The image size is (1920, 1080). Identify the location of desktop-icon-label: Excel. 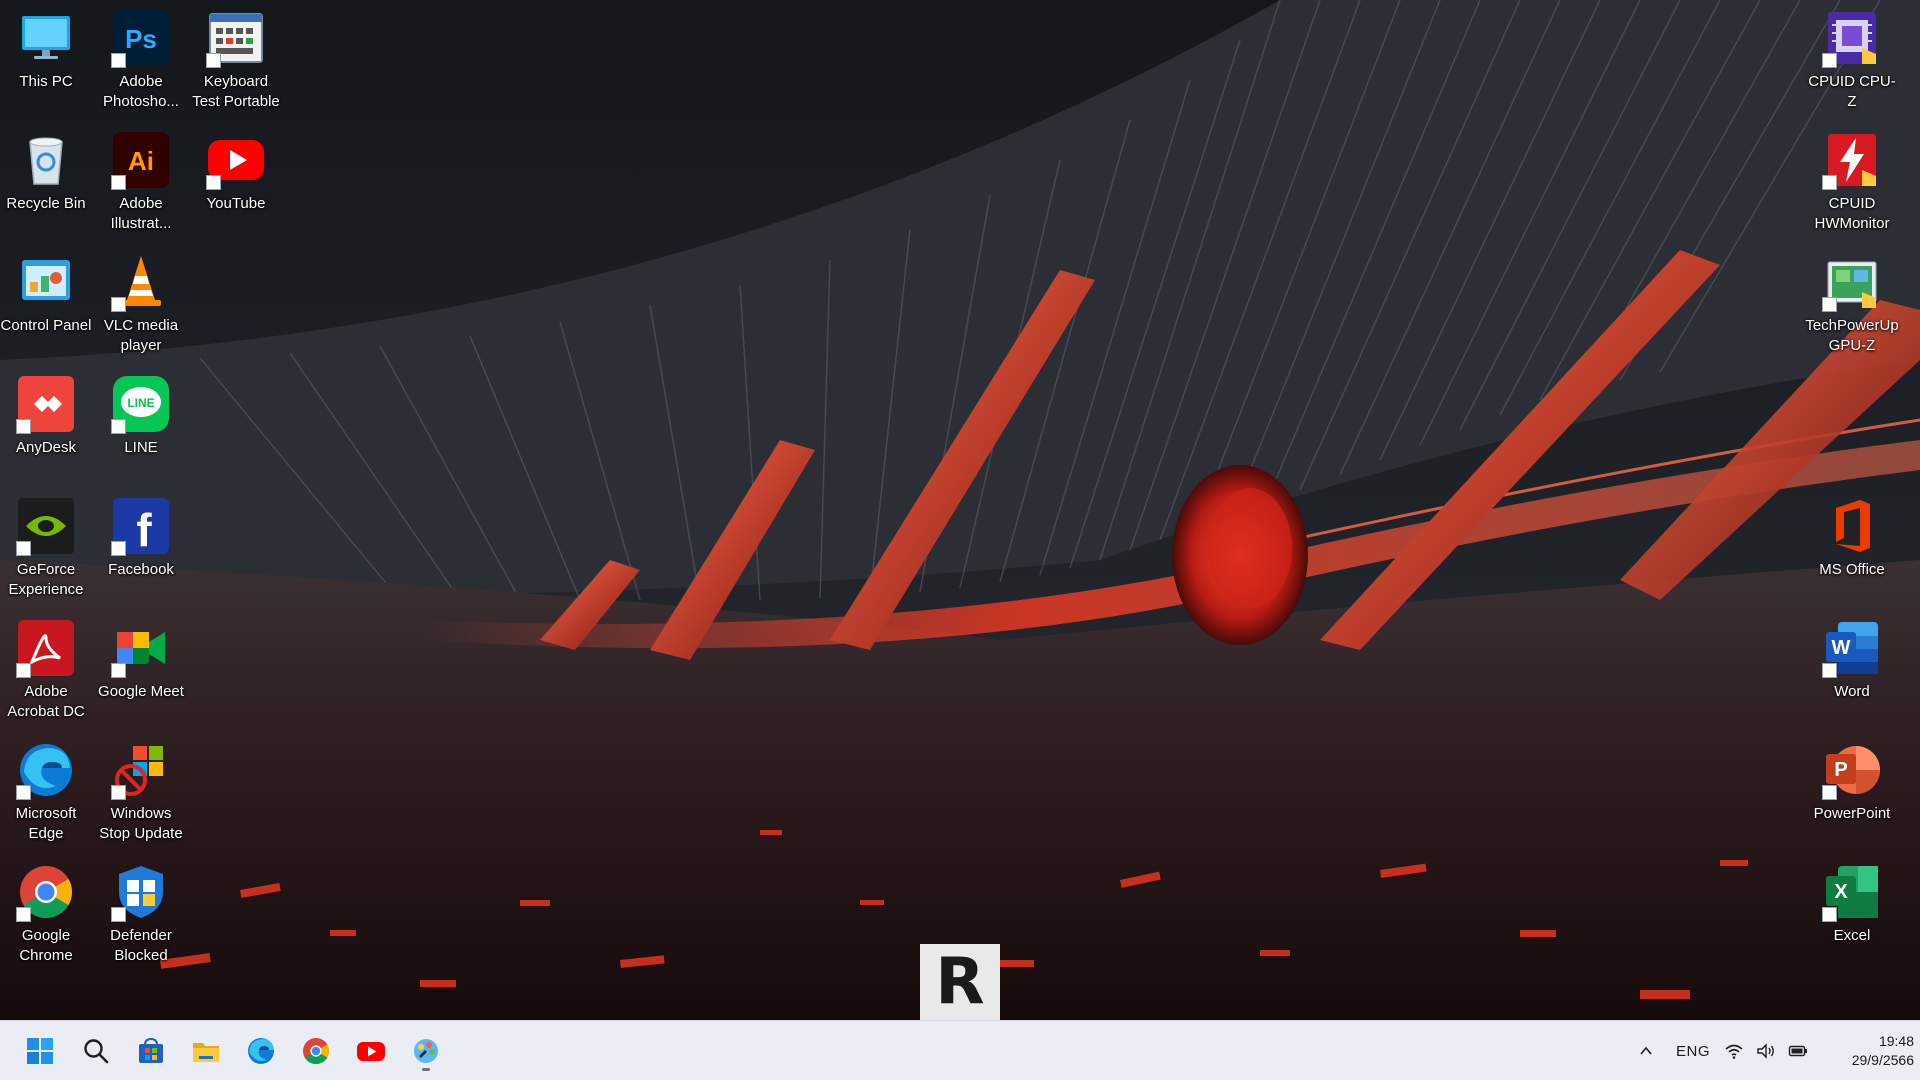
(1852, 935).